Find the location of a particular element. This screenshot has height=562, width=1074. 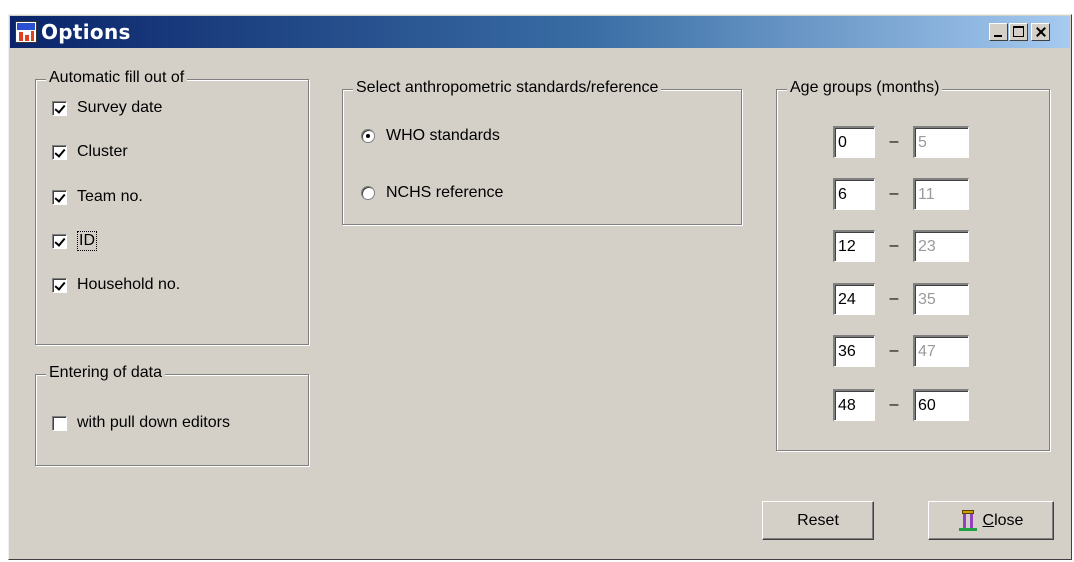

close-x-icon is located at coordinates (1040, 32).